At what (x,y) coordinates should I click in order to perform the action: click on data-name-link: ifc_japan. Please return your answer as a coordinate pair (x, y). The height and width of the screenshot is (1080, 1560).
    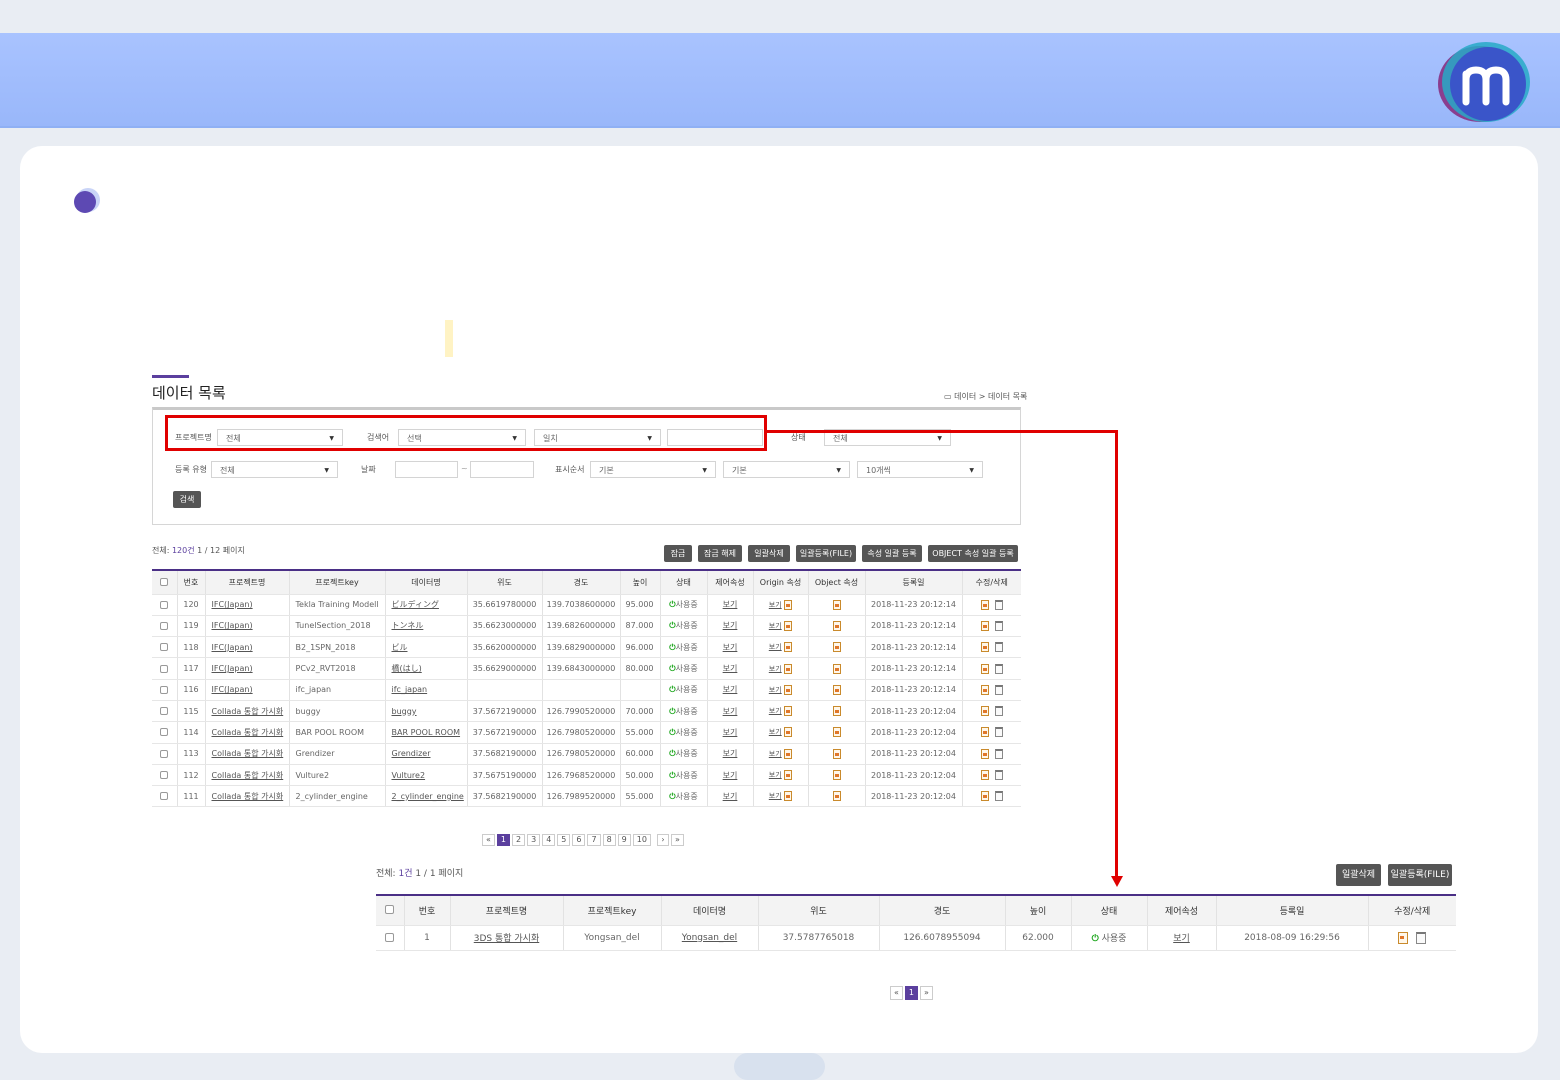
    Looking at the image, I should click on (410, 689).